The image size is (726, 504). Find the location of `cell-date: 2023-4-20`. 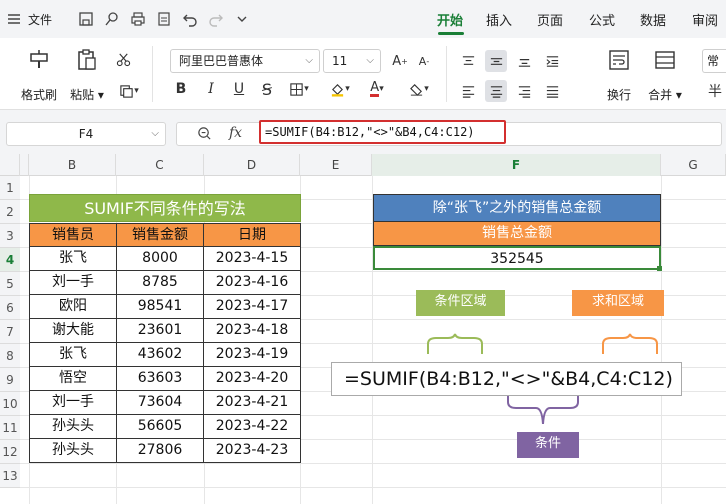

cell-date: 2023-4-20 is located at coordinates (252, 379).